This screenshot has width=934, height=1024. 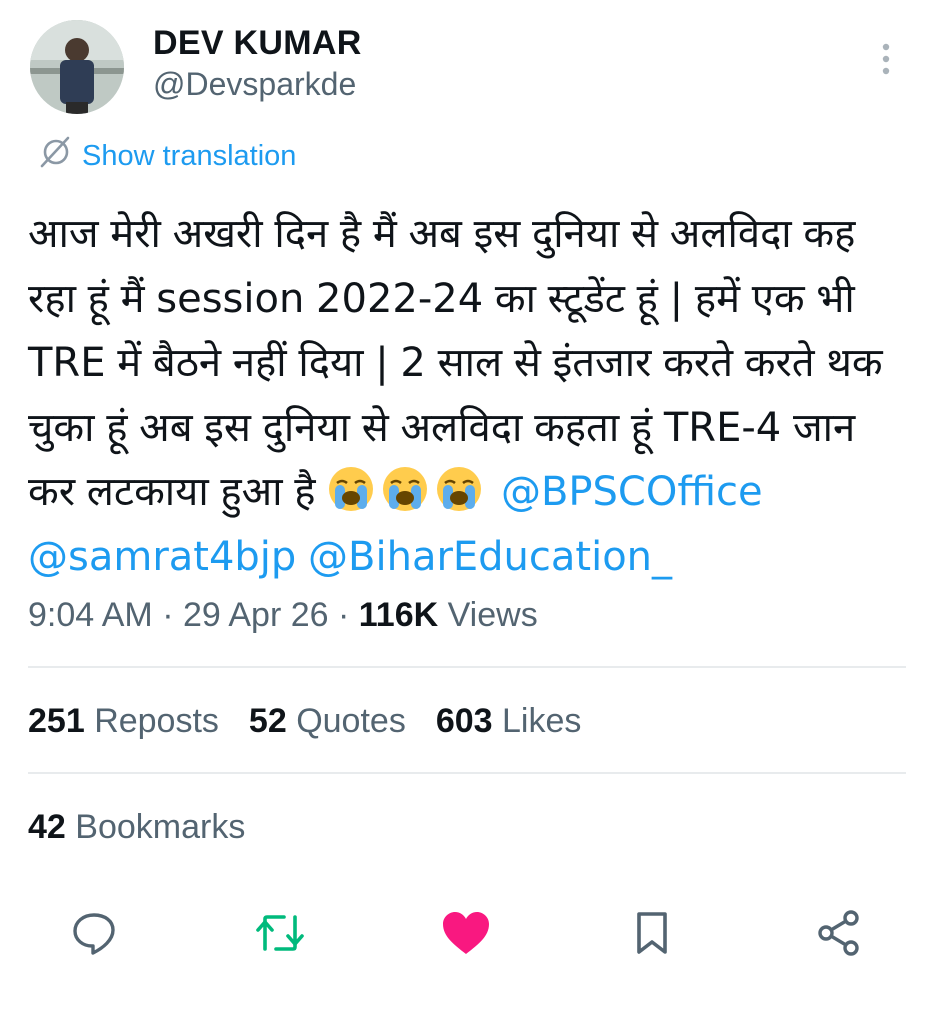 What do you see at coordinates (77, 67) in the screenshot?
I see `avatar` at bounding box center [77, 67].